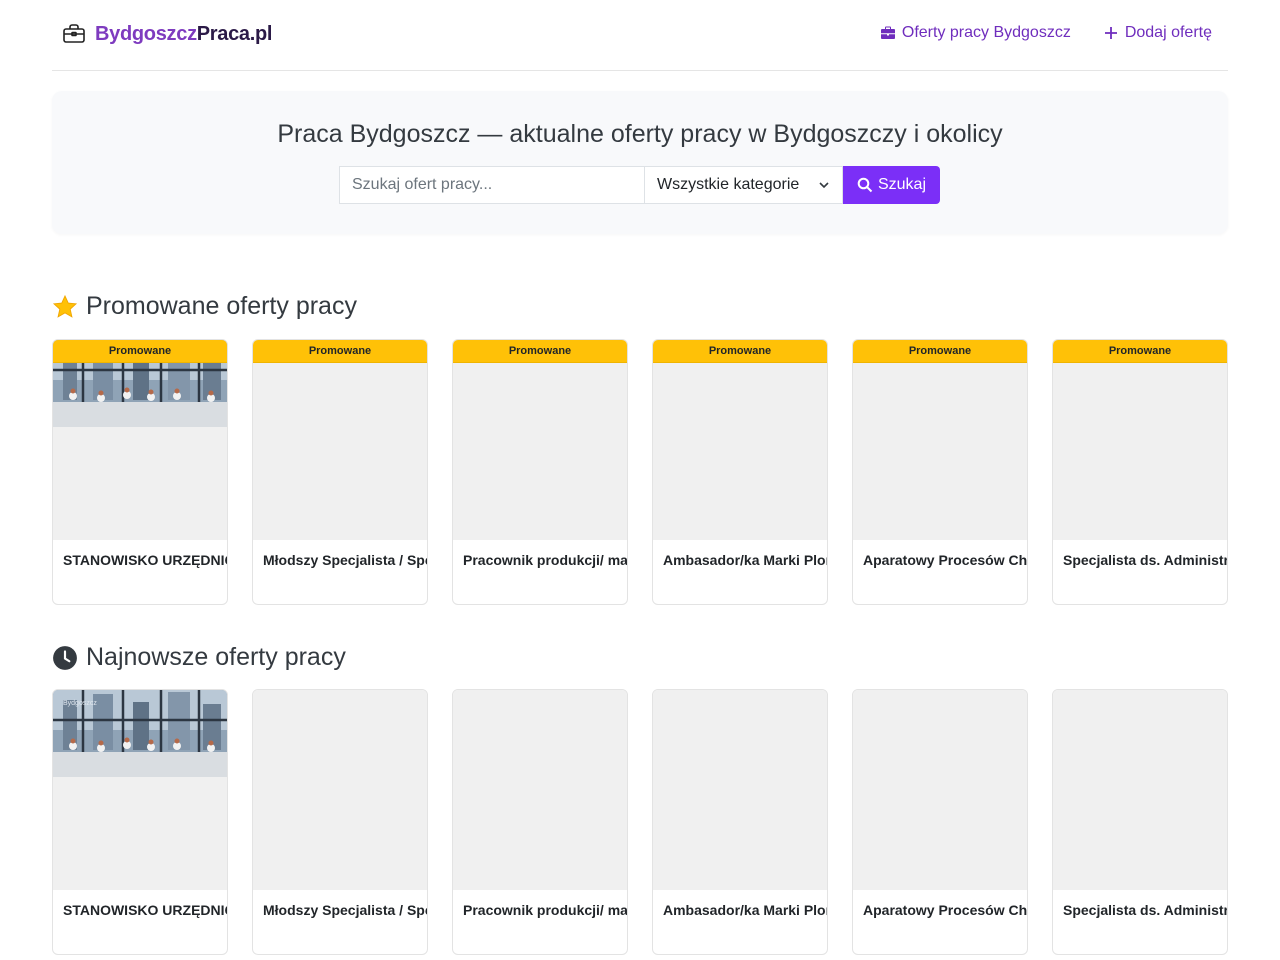 The height and width of the screenshot is (960, 1280). What do you see at coordinates (1168, 32) in the screenshot?
I see `nav-link-label: Dodaj ofertę` at bounding box center [1168, 32].